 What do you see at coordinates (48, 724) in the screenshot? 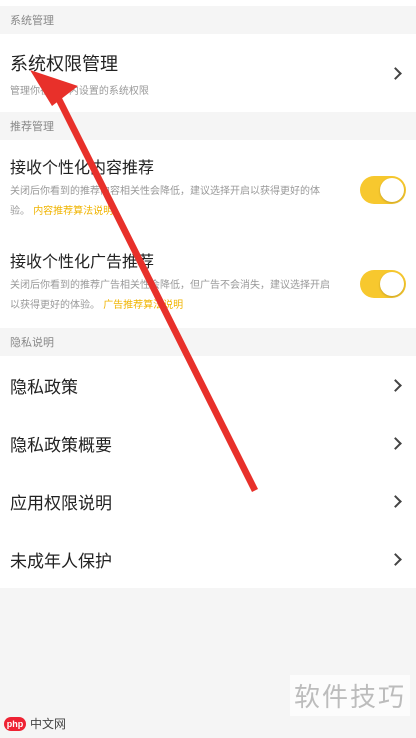
I see `watermark-left-text: 中文网` at bounding box center [48, 724].